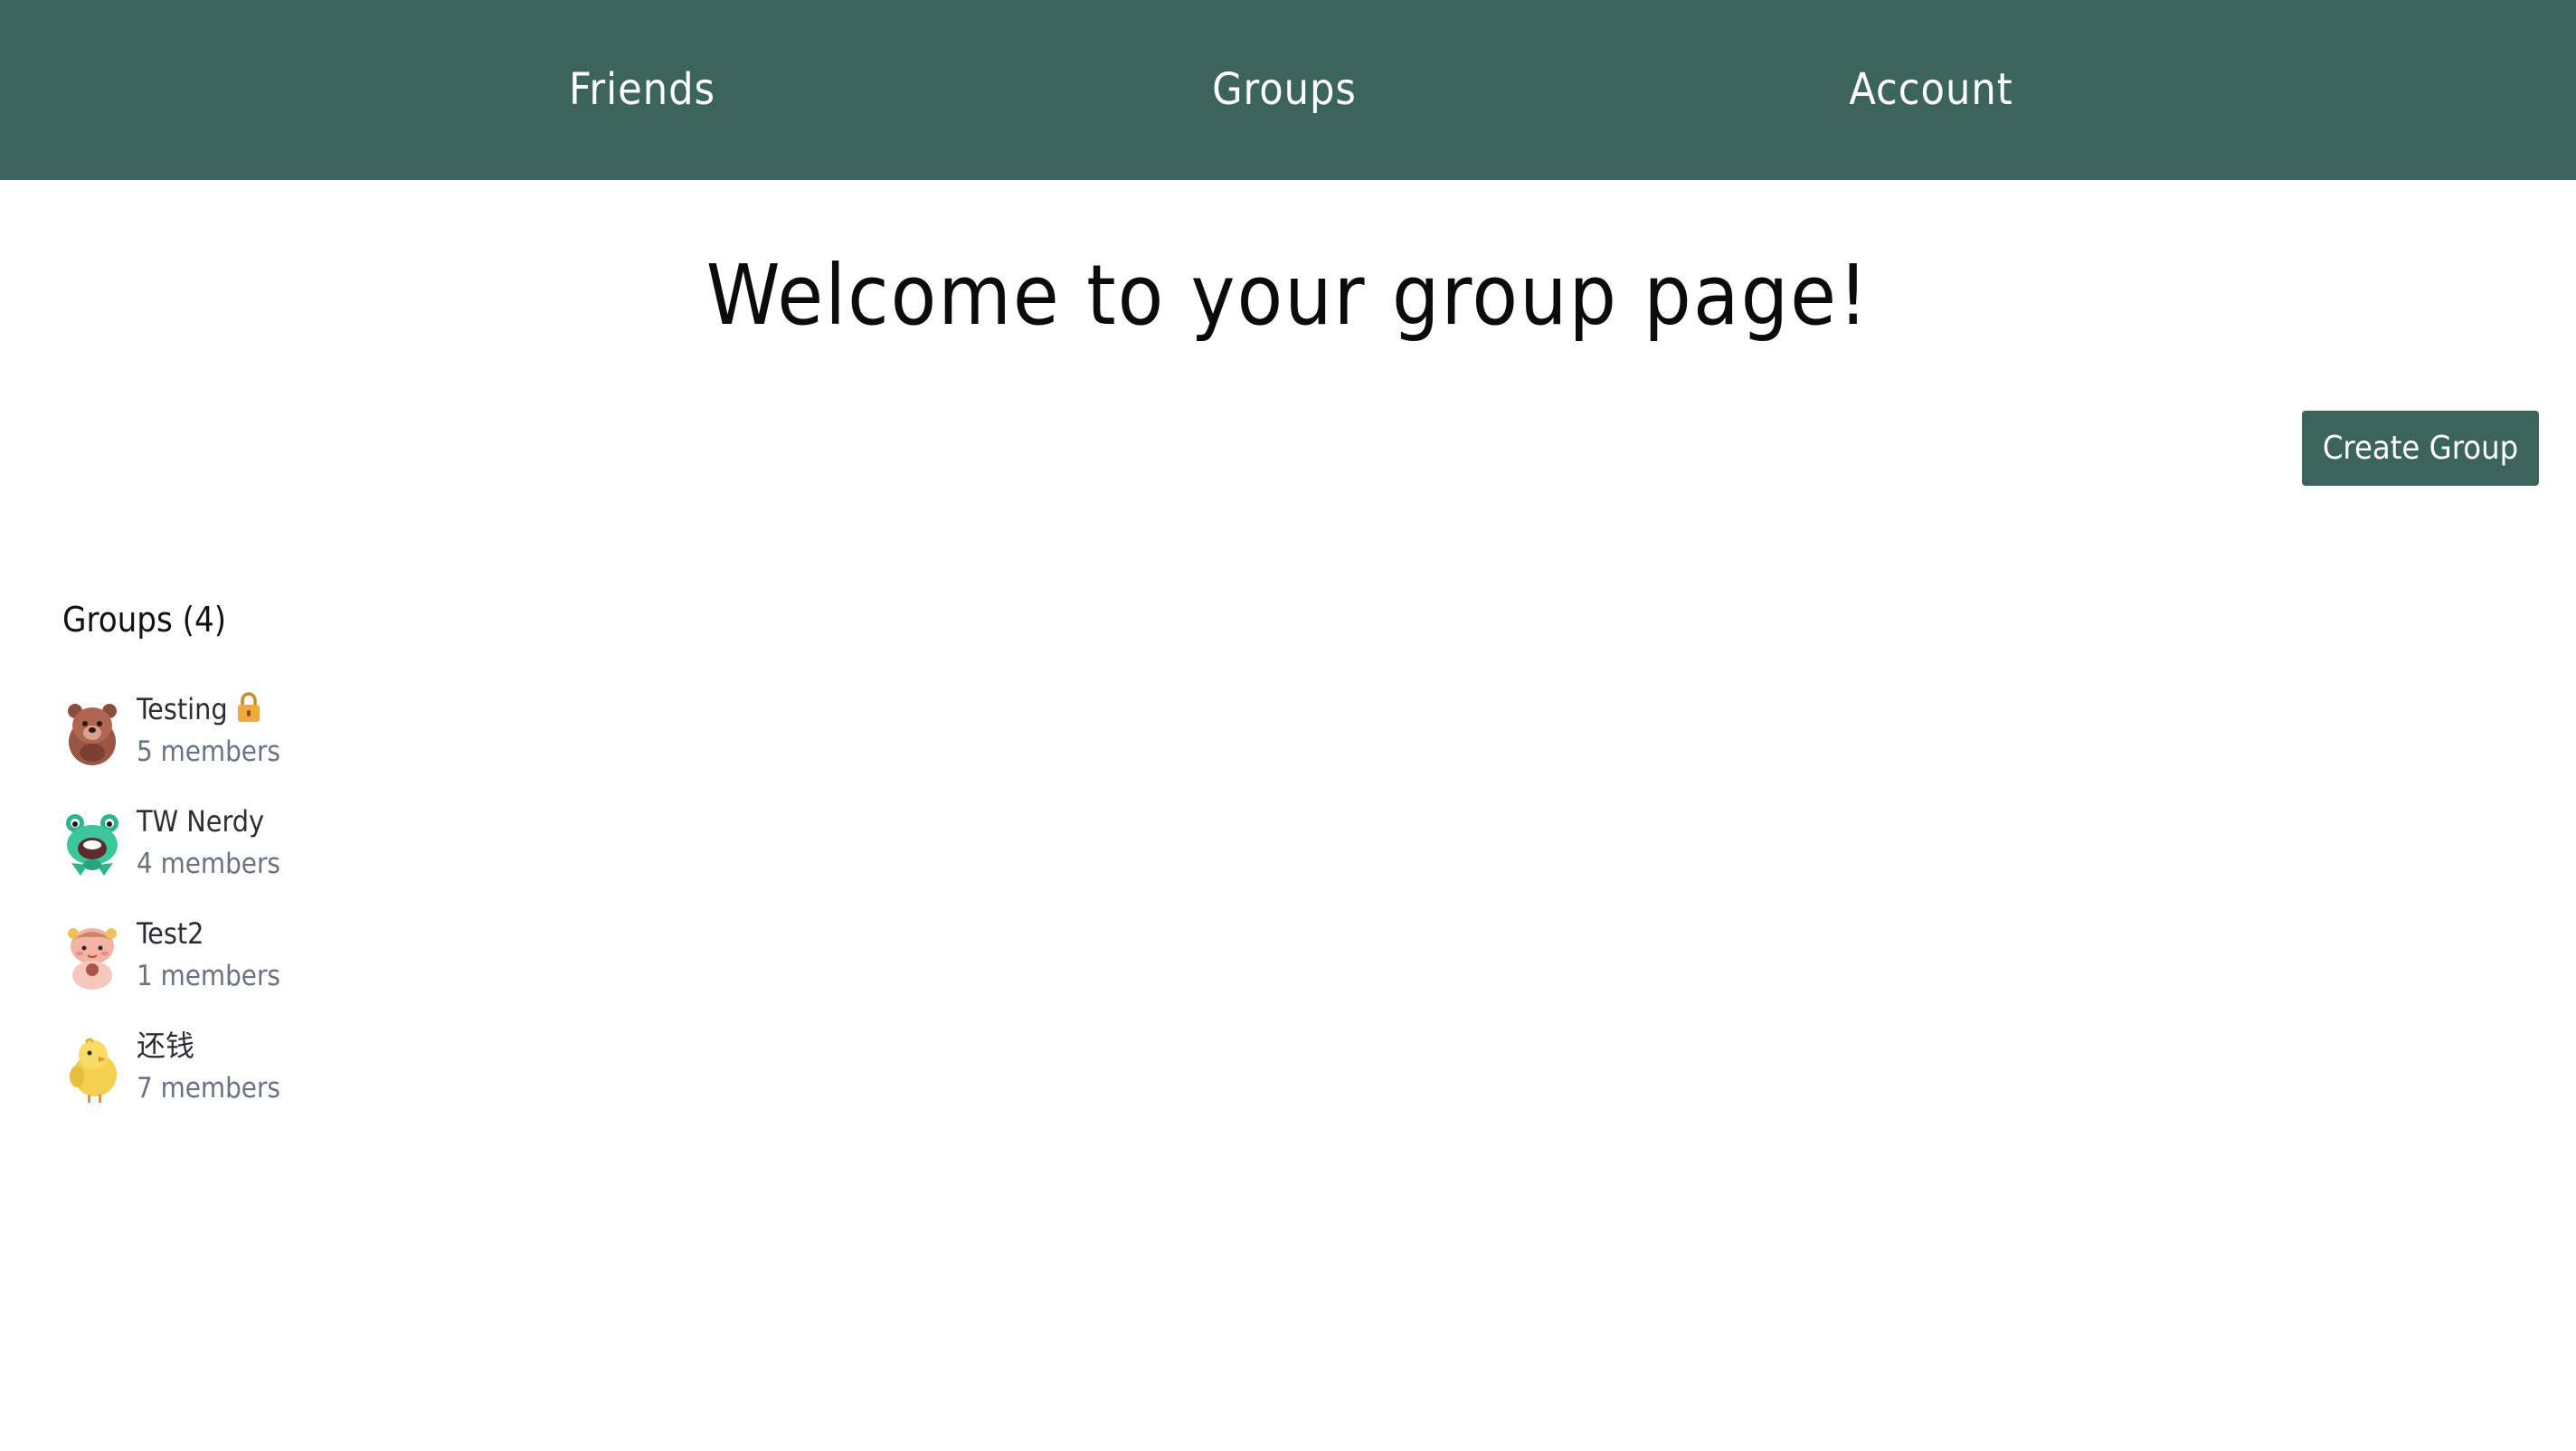 This screenshot has width=2576, height=1451. I want to click on group-item-huanqian: 还钱 7 members, so click(424, 1080).